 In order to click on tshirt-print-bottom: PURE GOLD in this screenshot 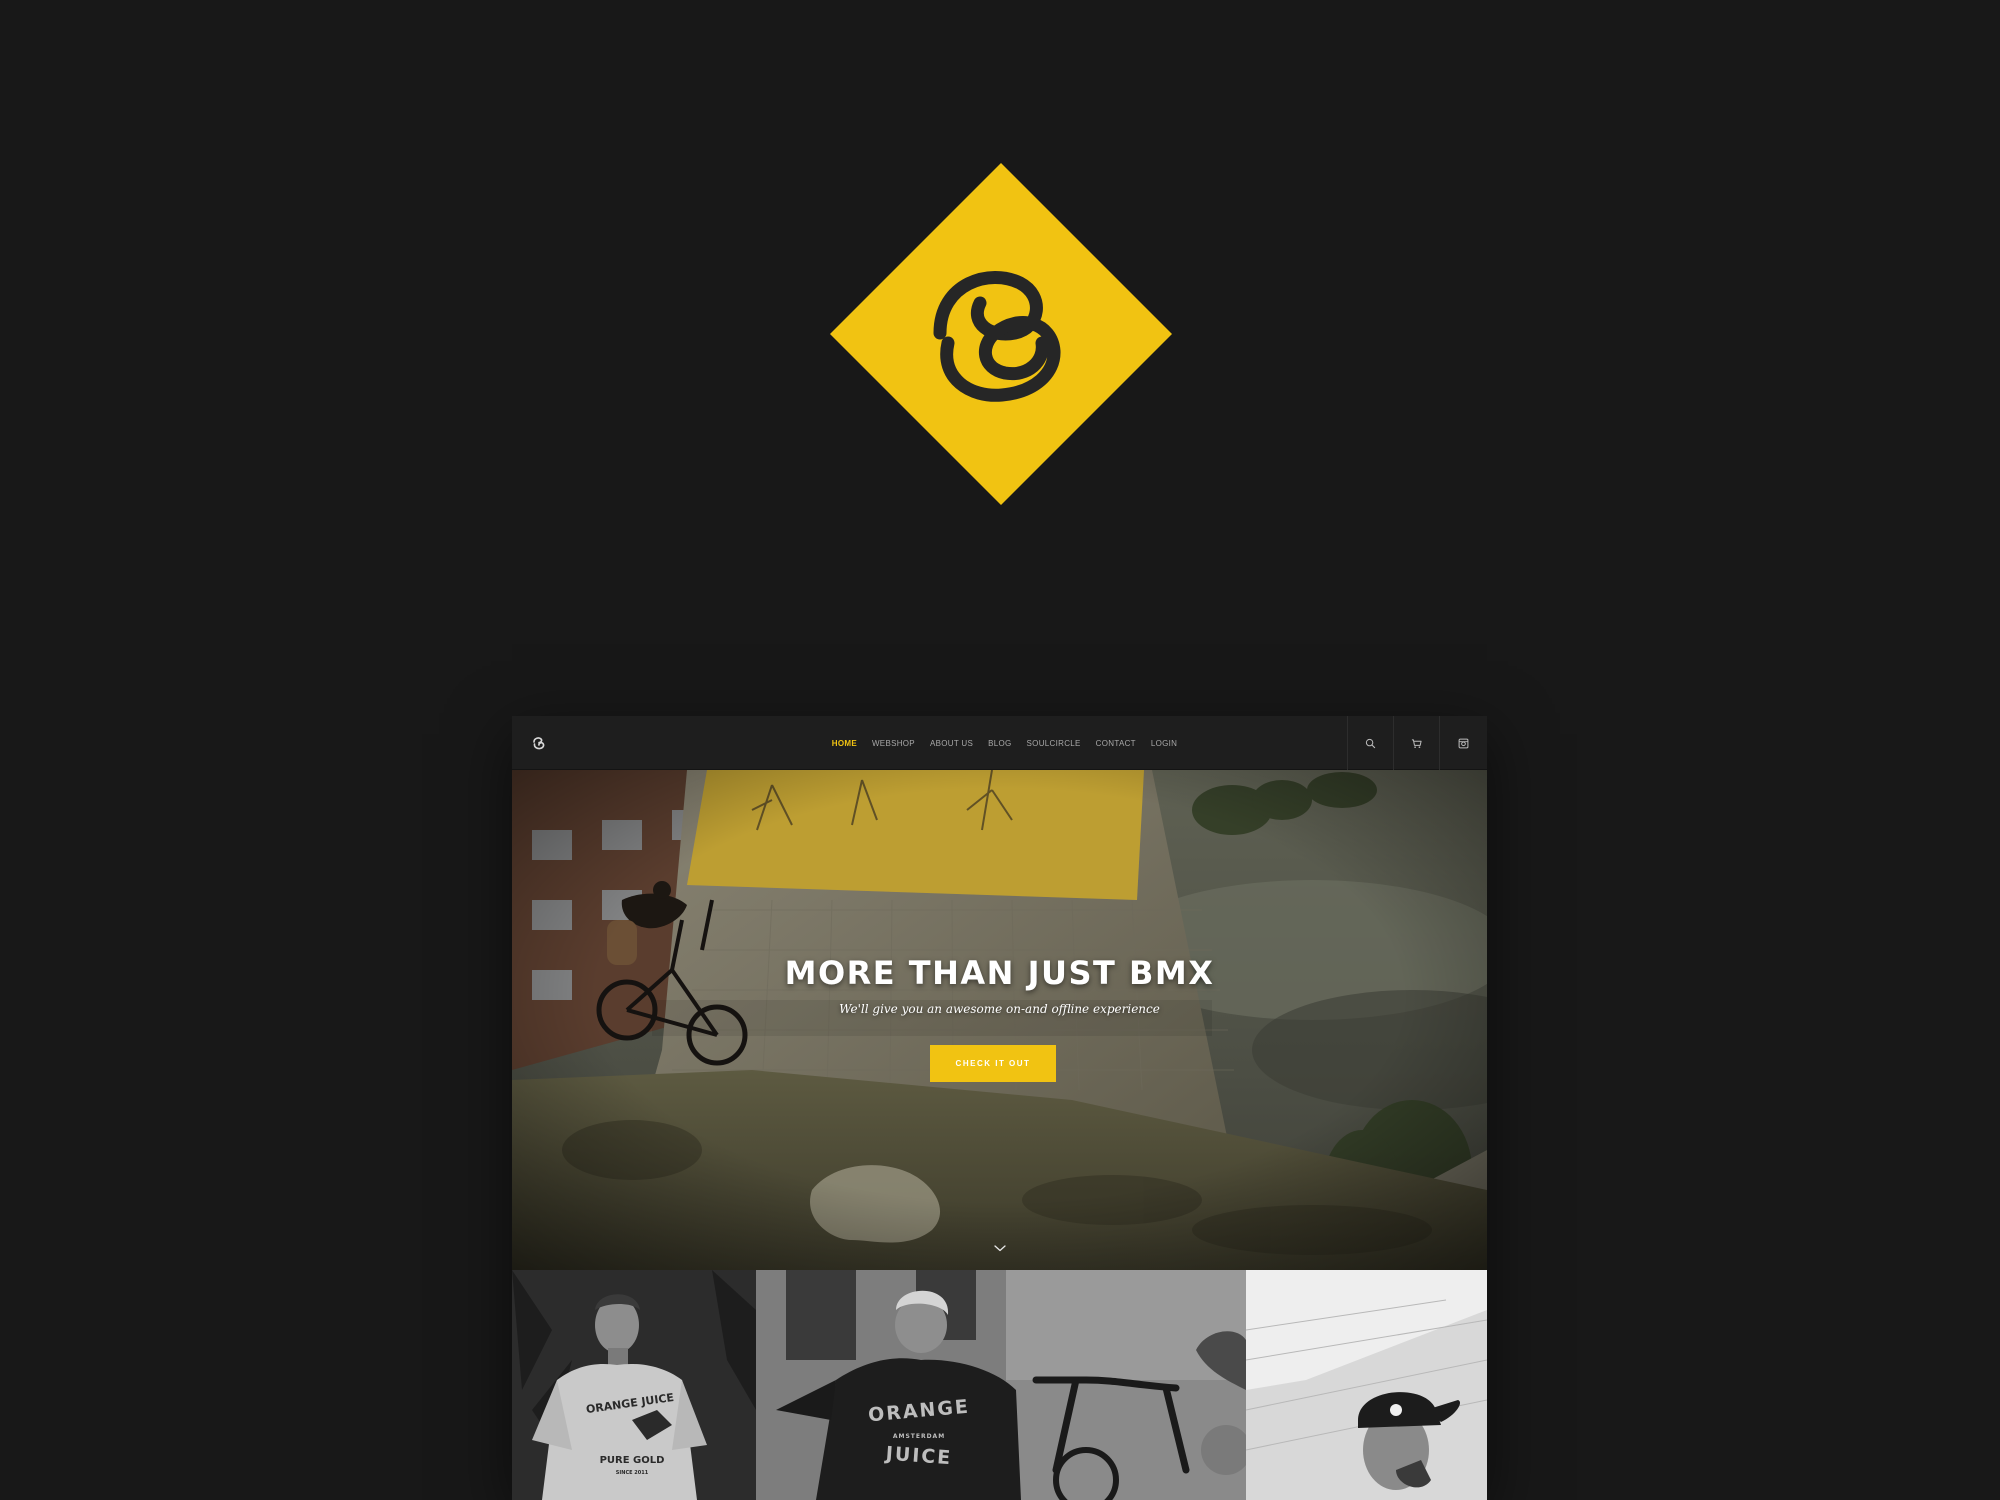, I will do `click(632, 1460)`.